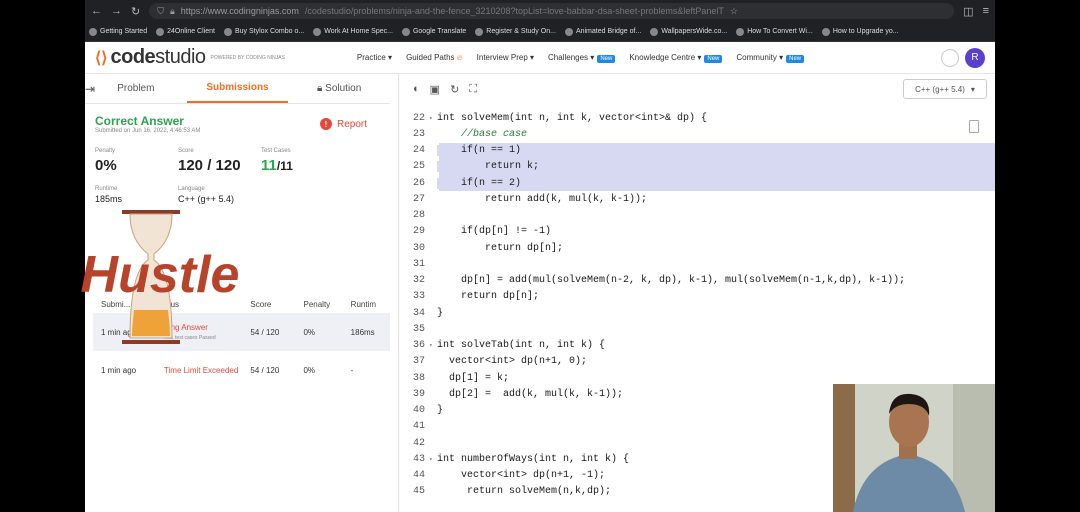 The image size is (1080, 512). What do you see at coordinates (418, 313) in the screenshot?
I see `line-number: 34` at bounding box center [418, 313].